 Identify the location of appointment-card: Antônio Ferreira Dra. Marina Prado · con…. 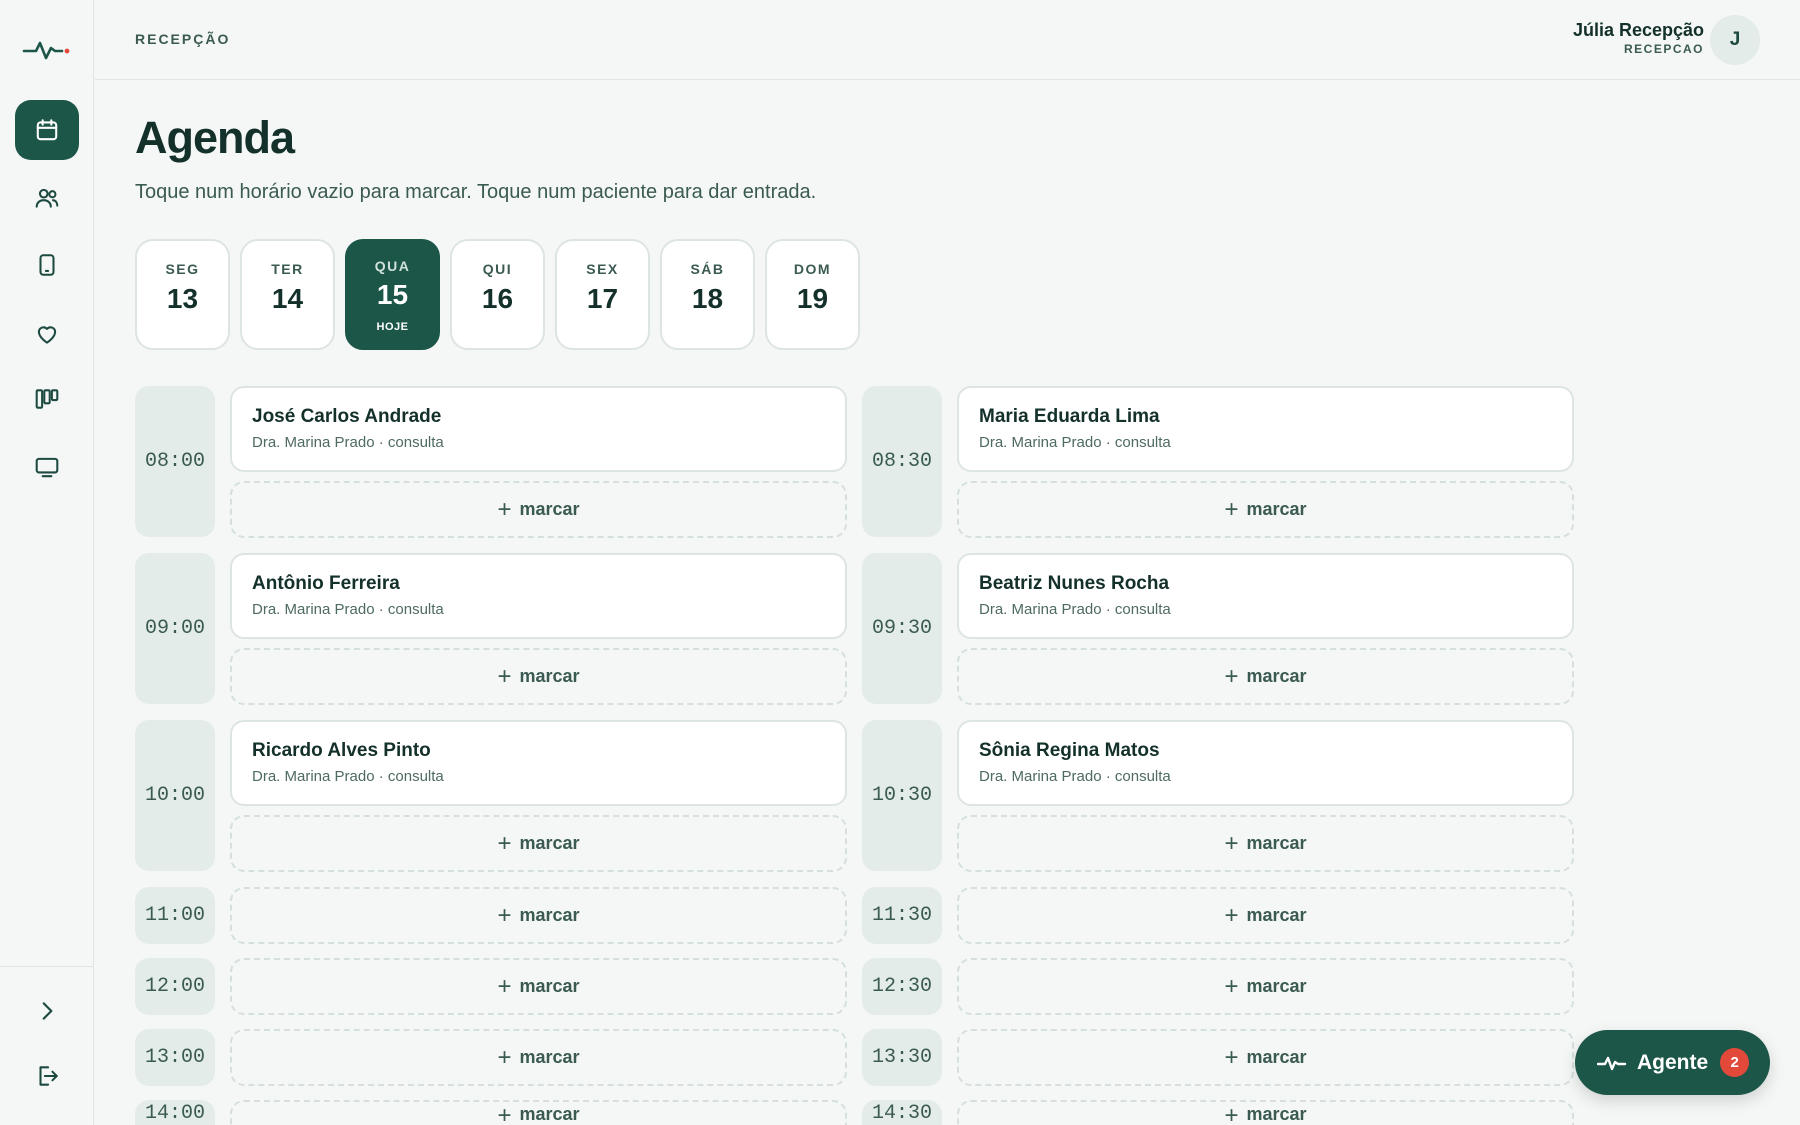
(538, 596).